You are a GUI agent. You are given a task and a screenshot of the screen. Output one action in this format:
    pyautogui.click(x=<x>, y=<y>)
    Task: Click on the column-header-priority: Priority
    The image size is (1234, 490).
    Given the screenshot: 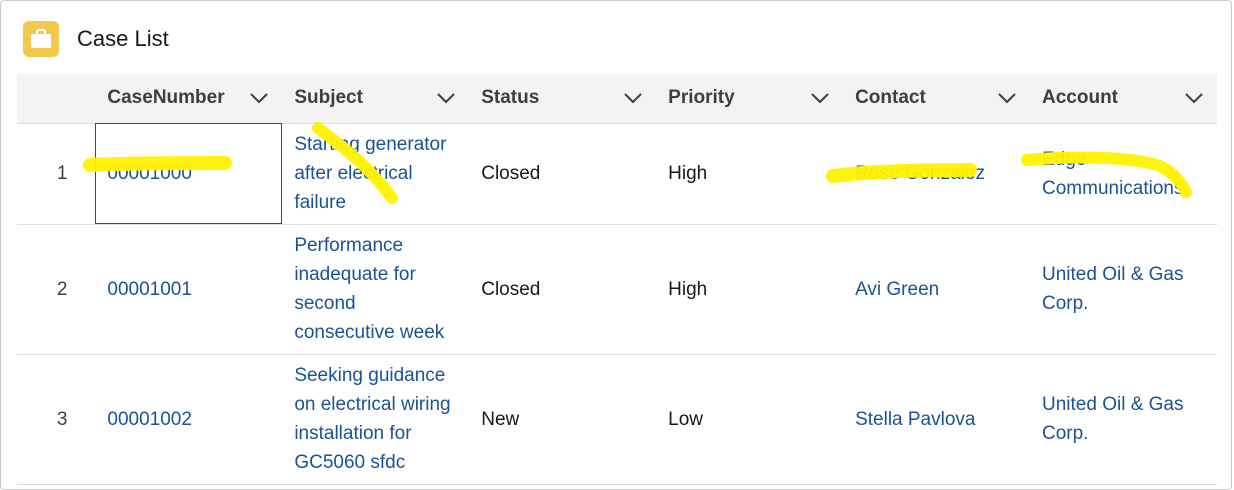 What is the action you would take?
    pyautogui.click(x=750, y=99)
    